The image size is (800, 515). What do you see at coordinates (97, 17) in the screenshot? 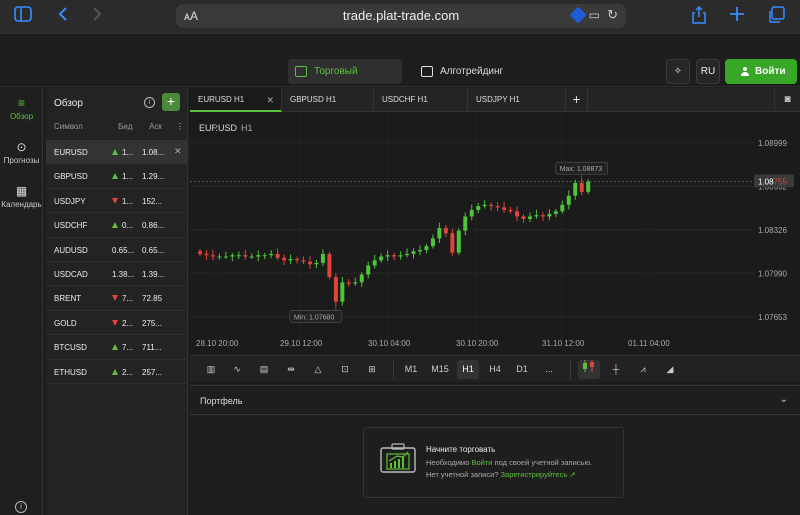
I see `forward-icon` at bounding box center [97, 17].